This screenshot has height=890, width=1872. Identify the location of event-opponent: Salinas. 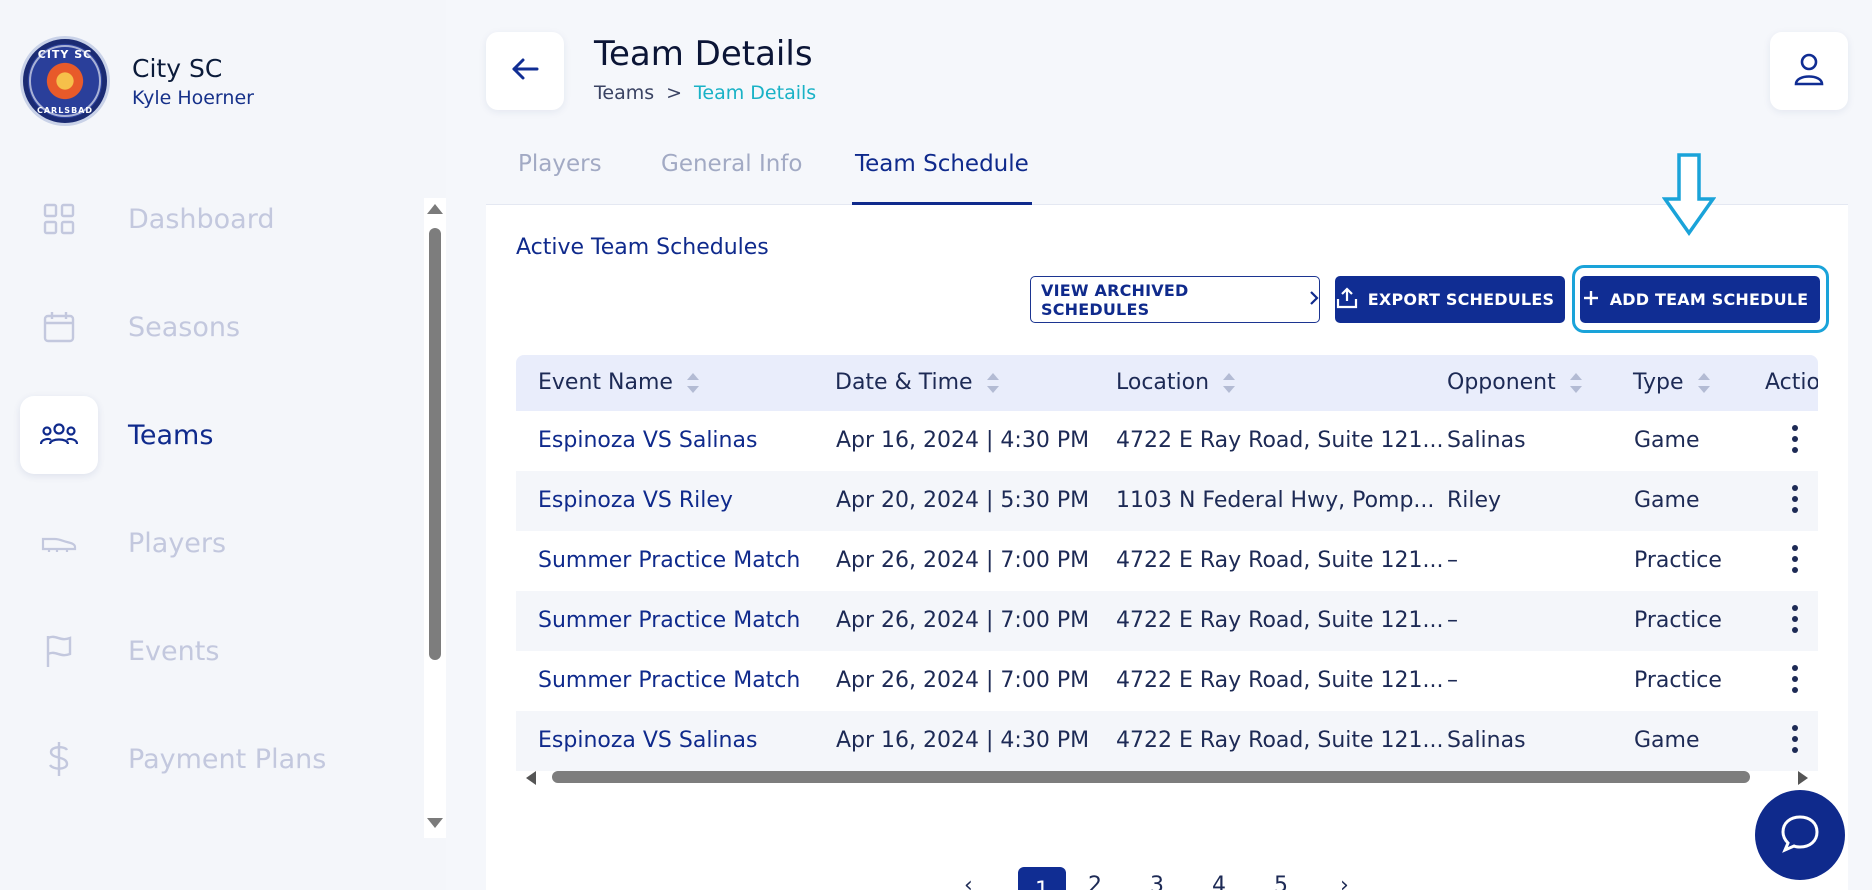
(1486, 440).